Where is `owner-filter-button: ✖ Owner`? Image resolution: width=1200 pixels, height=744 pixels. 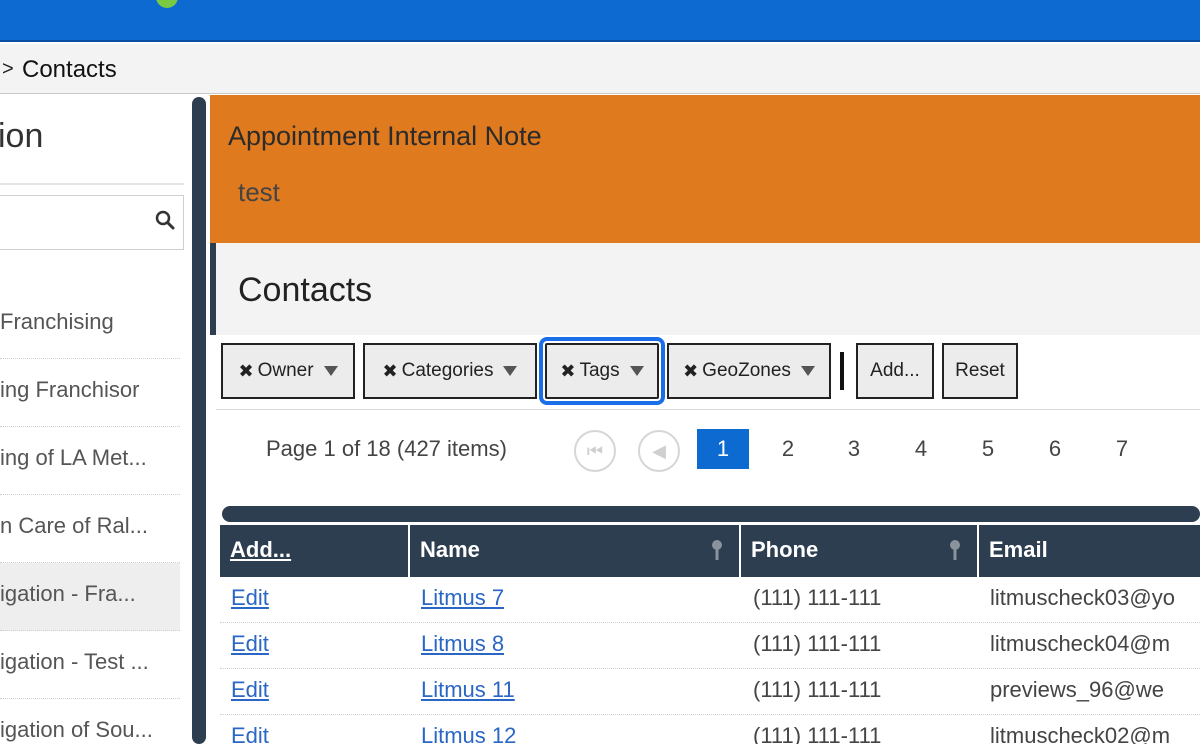
owner-filter-button: ✖ Owner is located at coordinates (288, 371).